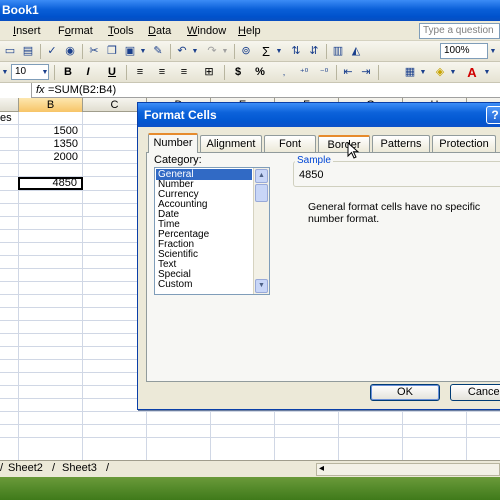 The width and height of the screenshot is (500, 500). Describe the element at coordinates (16, 90) in the screenshot. I see `name-box` at that location.